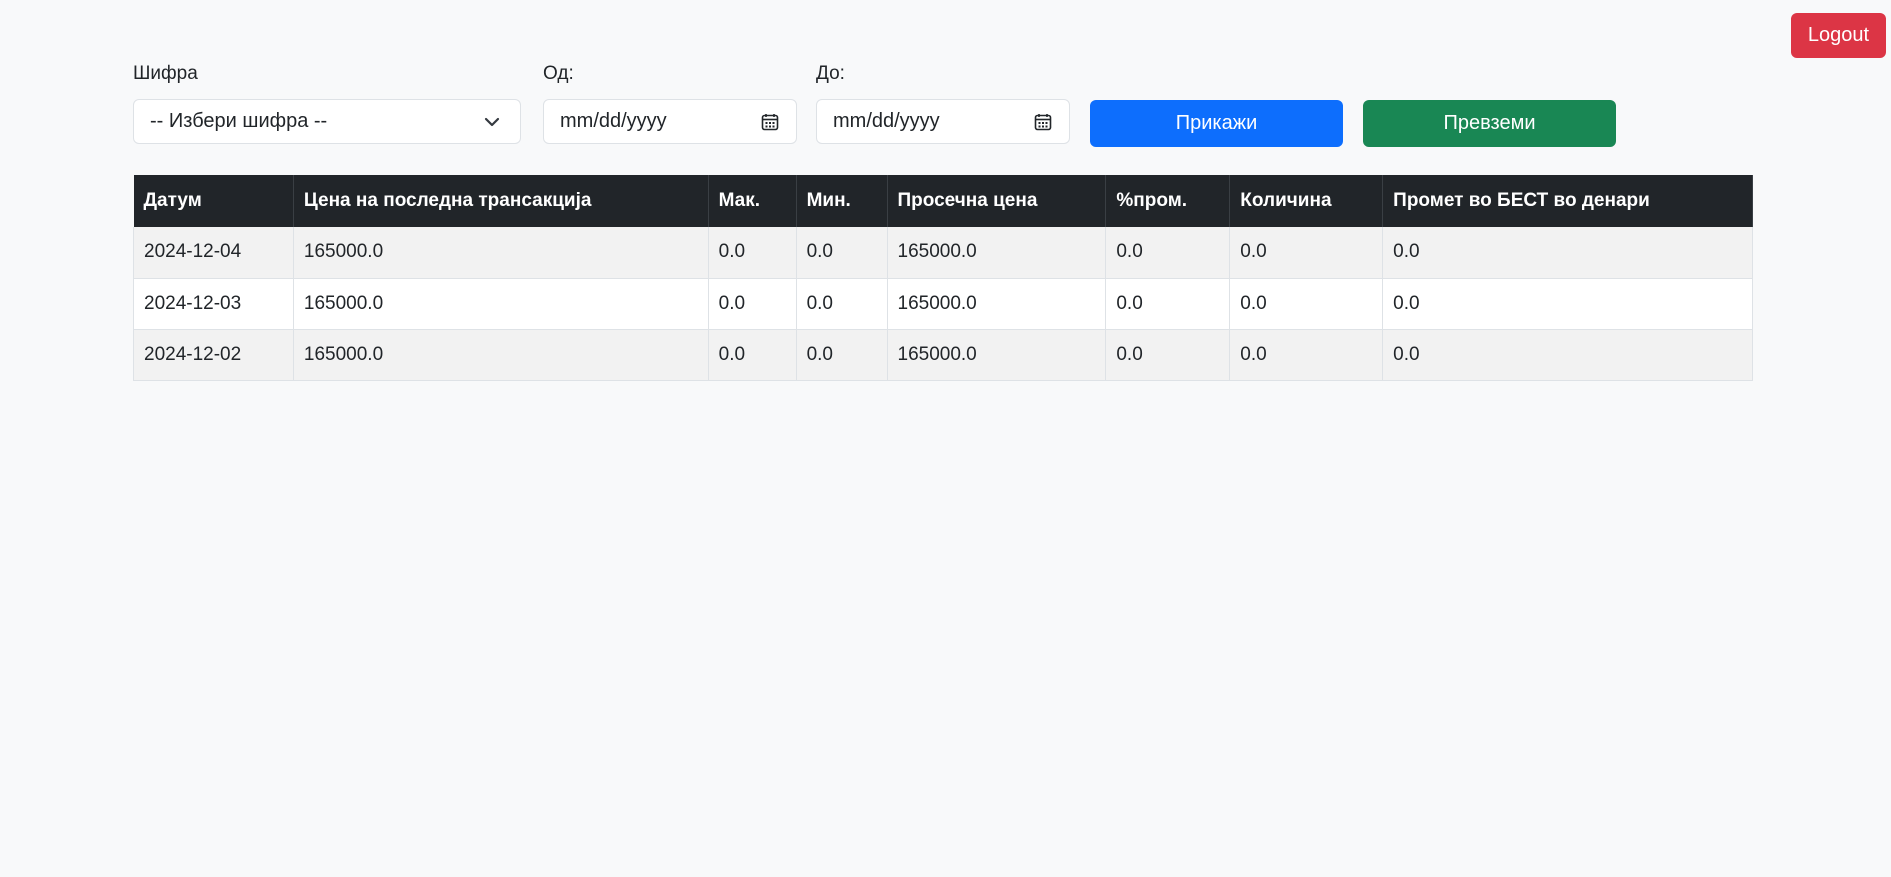  What do you see at coordinates (213, 304) in the screenshot?
I see `table-cell: 2024-12-03` at bounding box center [213, 304].